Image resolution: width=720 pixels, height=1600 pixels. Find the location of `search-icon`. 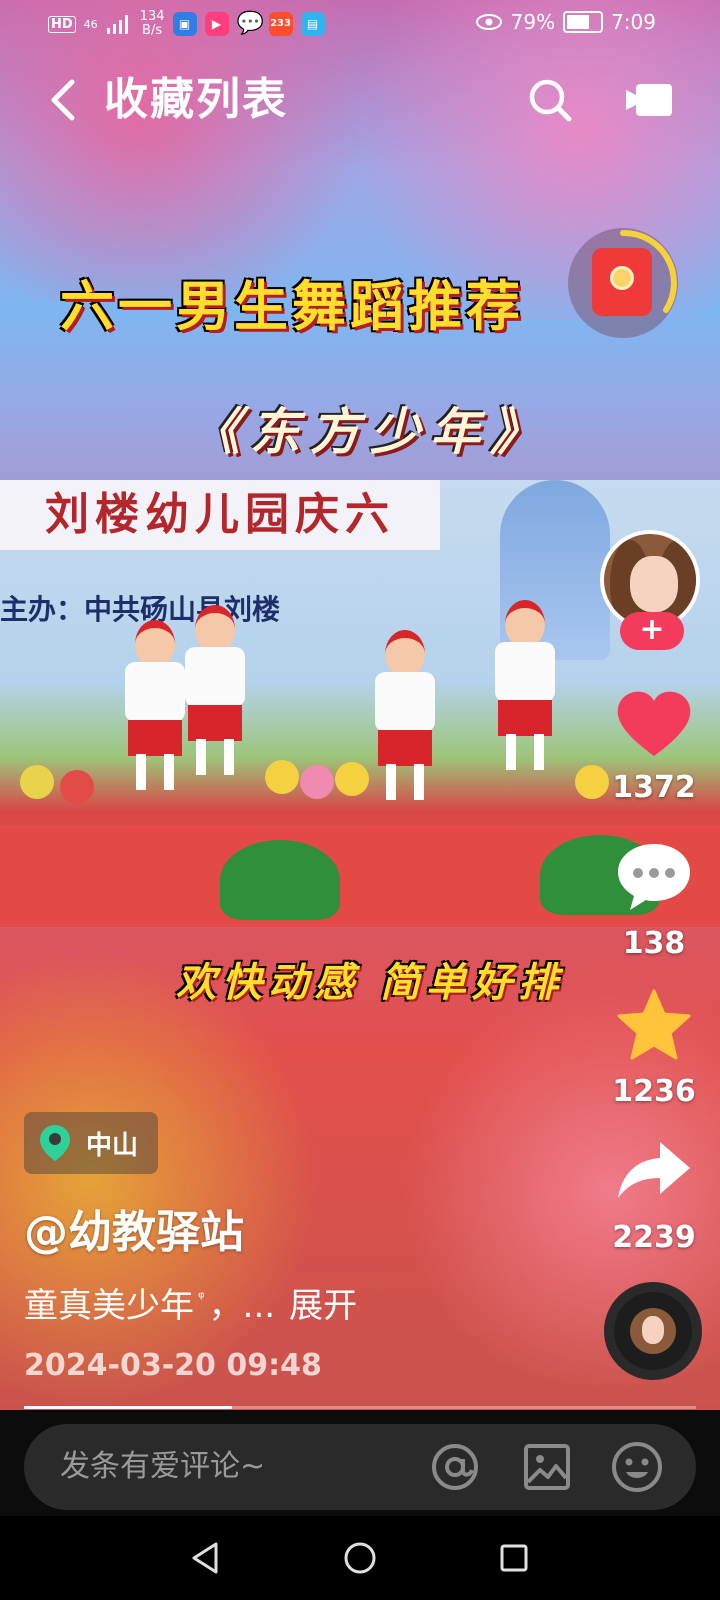

search-icon is located at coordinates (550, 100).